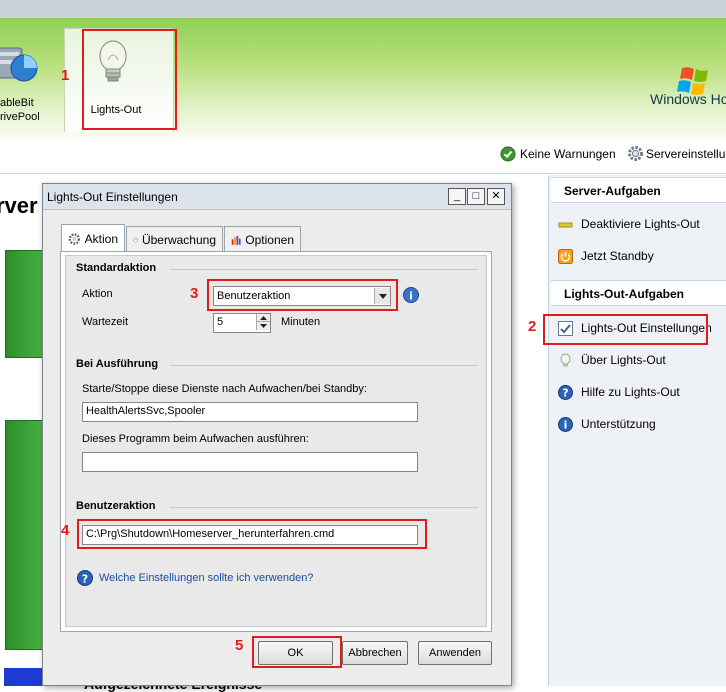 The image size is (726, 692). I want to click on annotation-number-3: 3, so click(194, 293).